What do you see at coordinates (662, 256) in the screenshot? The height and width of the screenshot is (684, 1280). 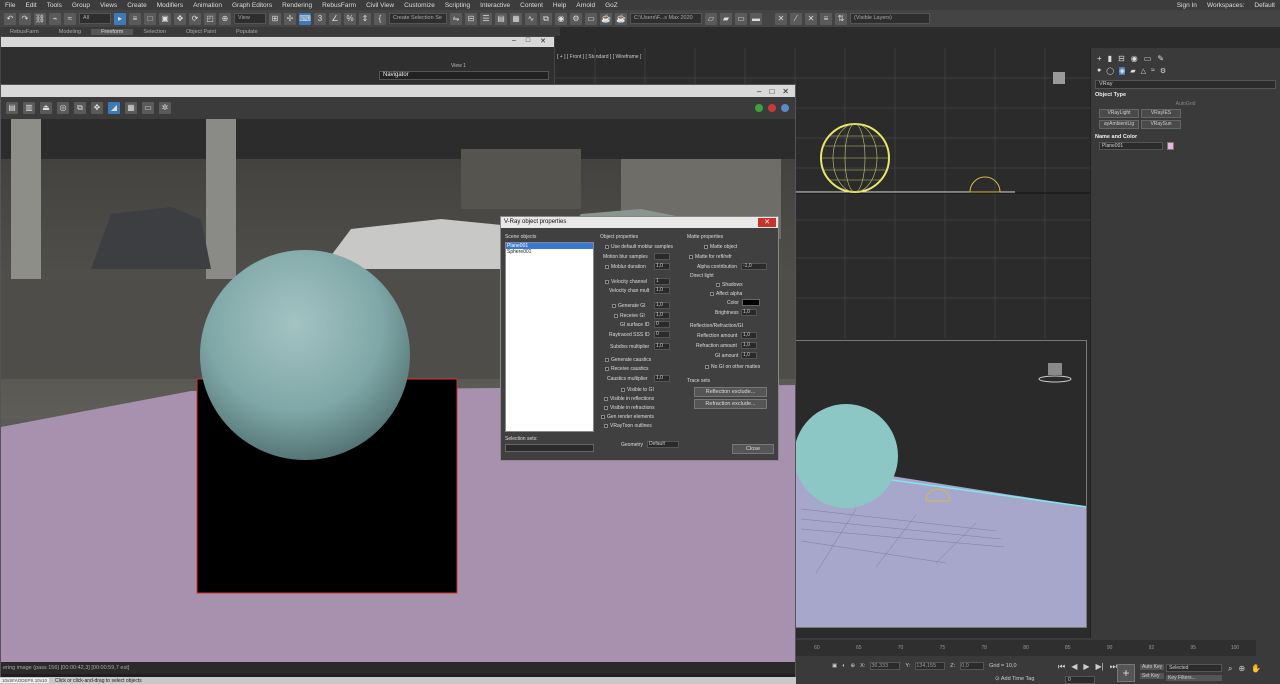 I see `motion-blur-samples-spinner` at bounding box center [662, 256].